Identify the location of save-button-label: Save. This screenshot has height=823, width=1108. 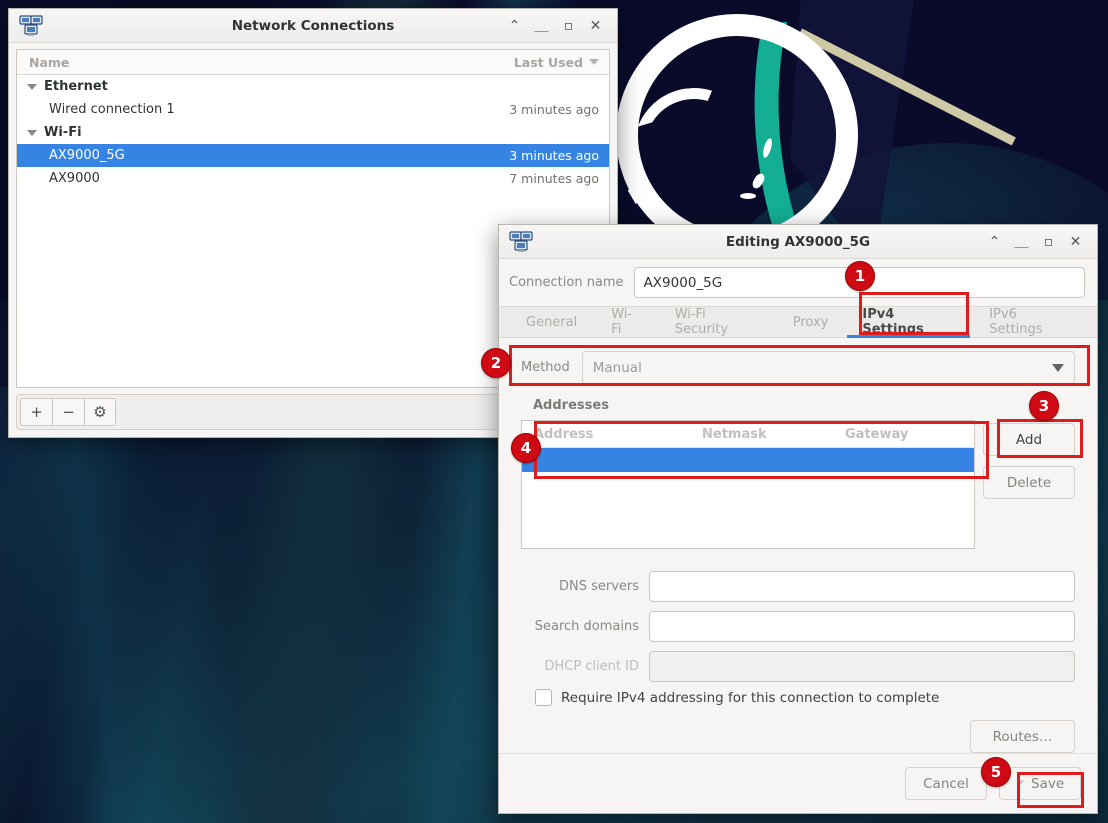
(1048, 783).